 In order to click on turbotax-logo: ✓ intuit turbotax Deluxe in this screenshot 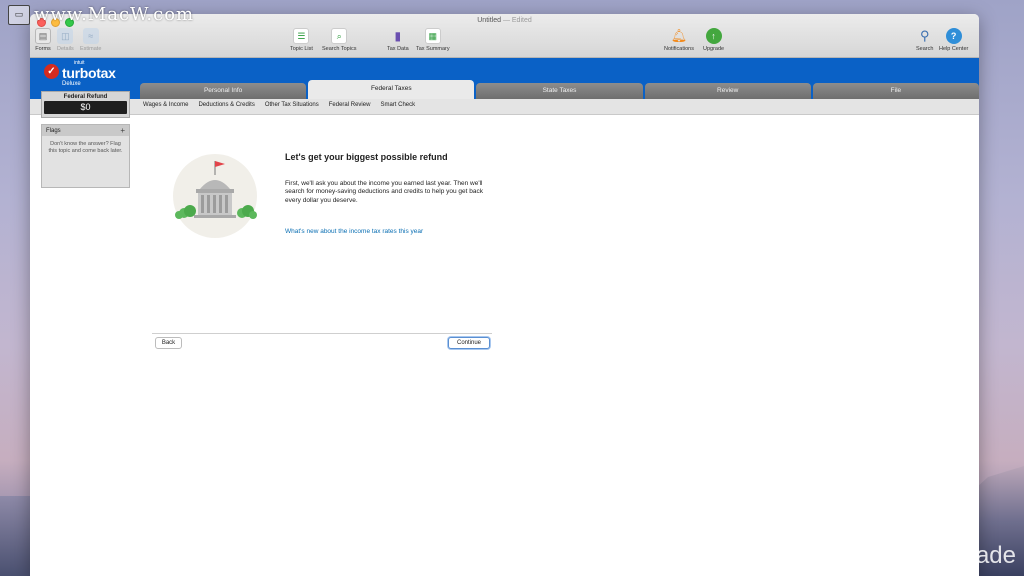, I will do `click(80, 74)`.